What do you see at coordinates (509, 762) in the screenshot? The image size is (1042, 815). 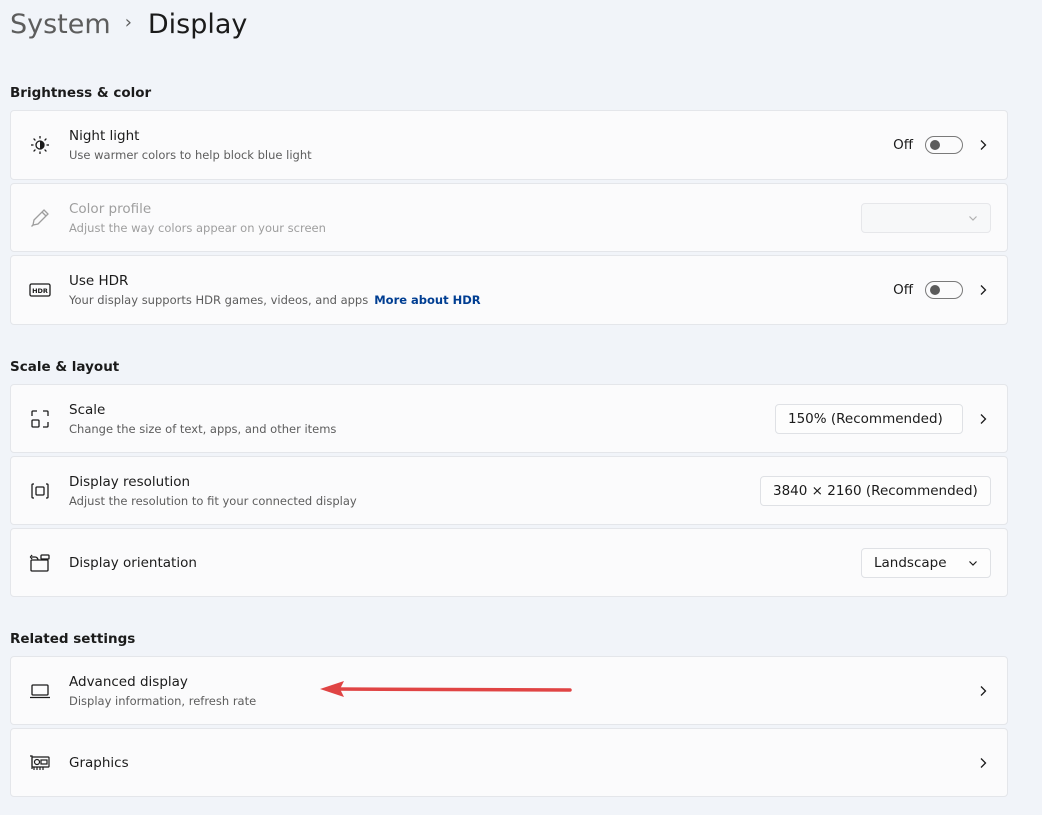 I see `graphics-card: Graphics` at bounding box center [509, 762].